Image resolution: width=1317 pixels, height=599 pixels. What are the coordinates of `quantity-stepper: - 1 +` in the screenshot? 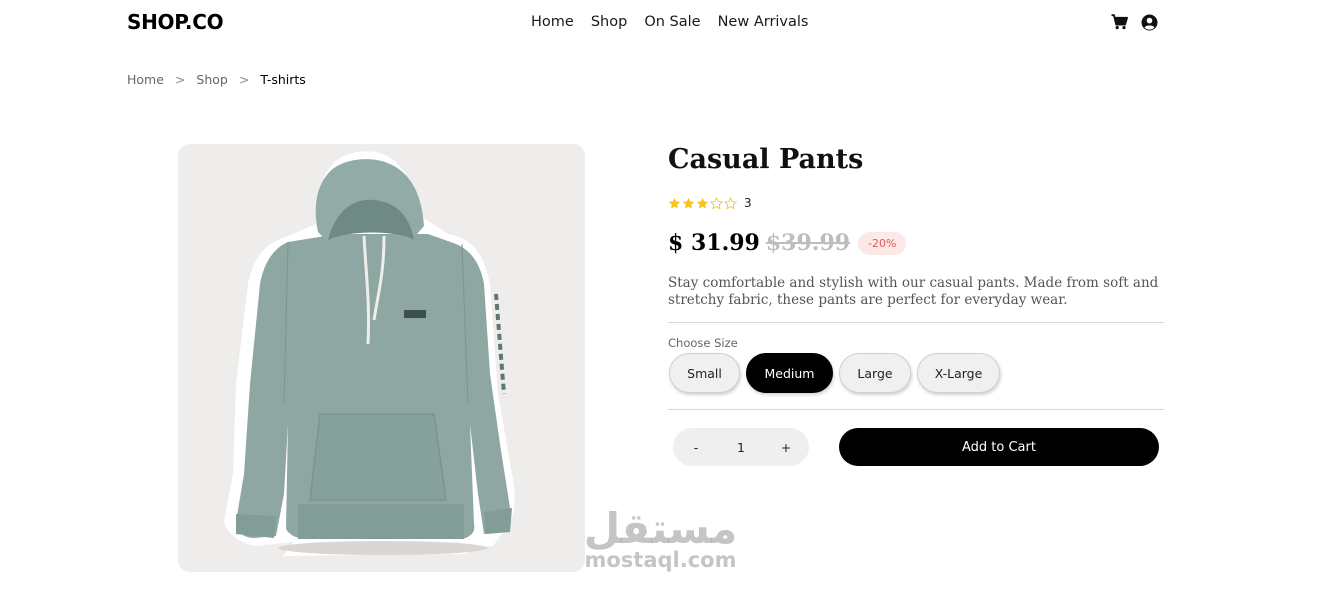 It's located at (741, 447).